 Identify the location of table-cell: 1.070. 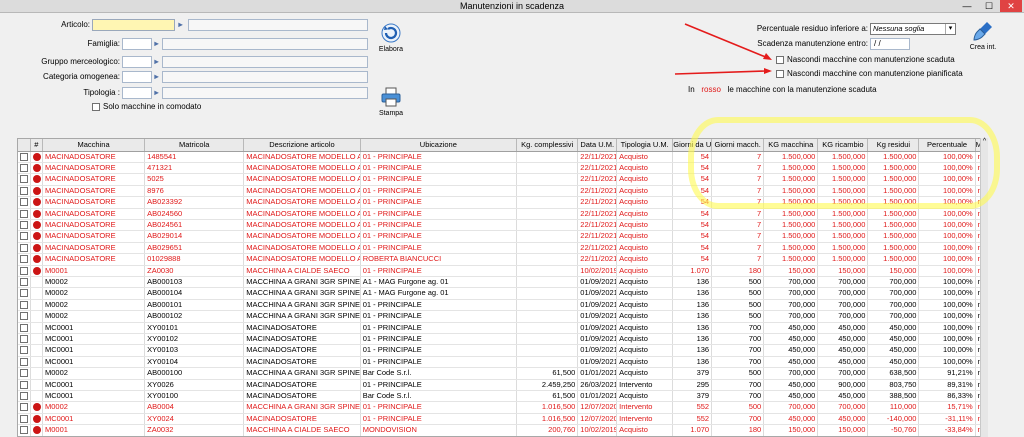
(692, 430).